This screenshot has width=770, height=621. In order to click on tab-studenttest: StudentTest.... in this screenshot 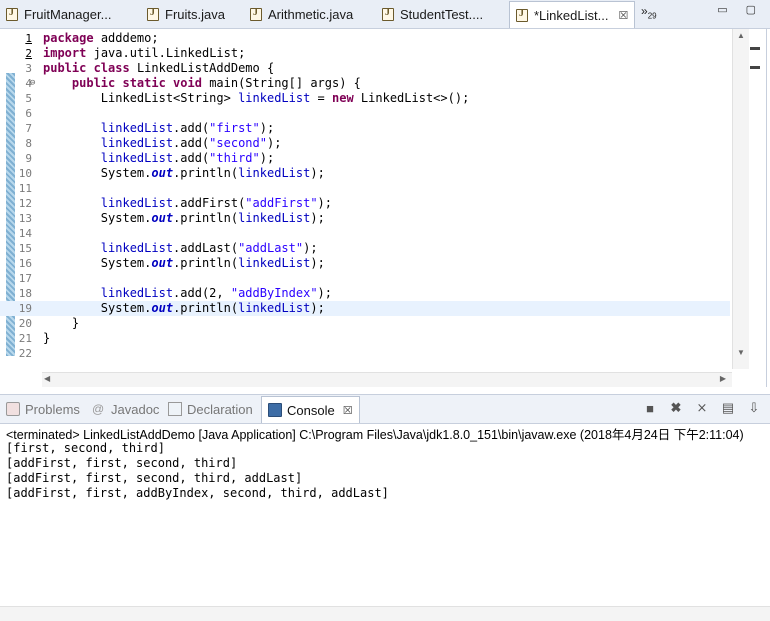, I will do `click(432, 14)`.